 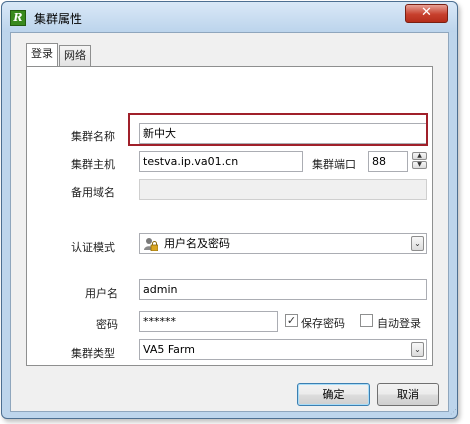 I want to click on window-title: 集群属性, so click(x=58, y=19).